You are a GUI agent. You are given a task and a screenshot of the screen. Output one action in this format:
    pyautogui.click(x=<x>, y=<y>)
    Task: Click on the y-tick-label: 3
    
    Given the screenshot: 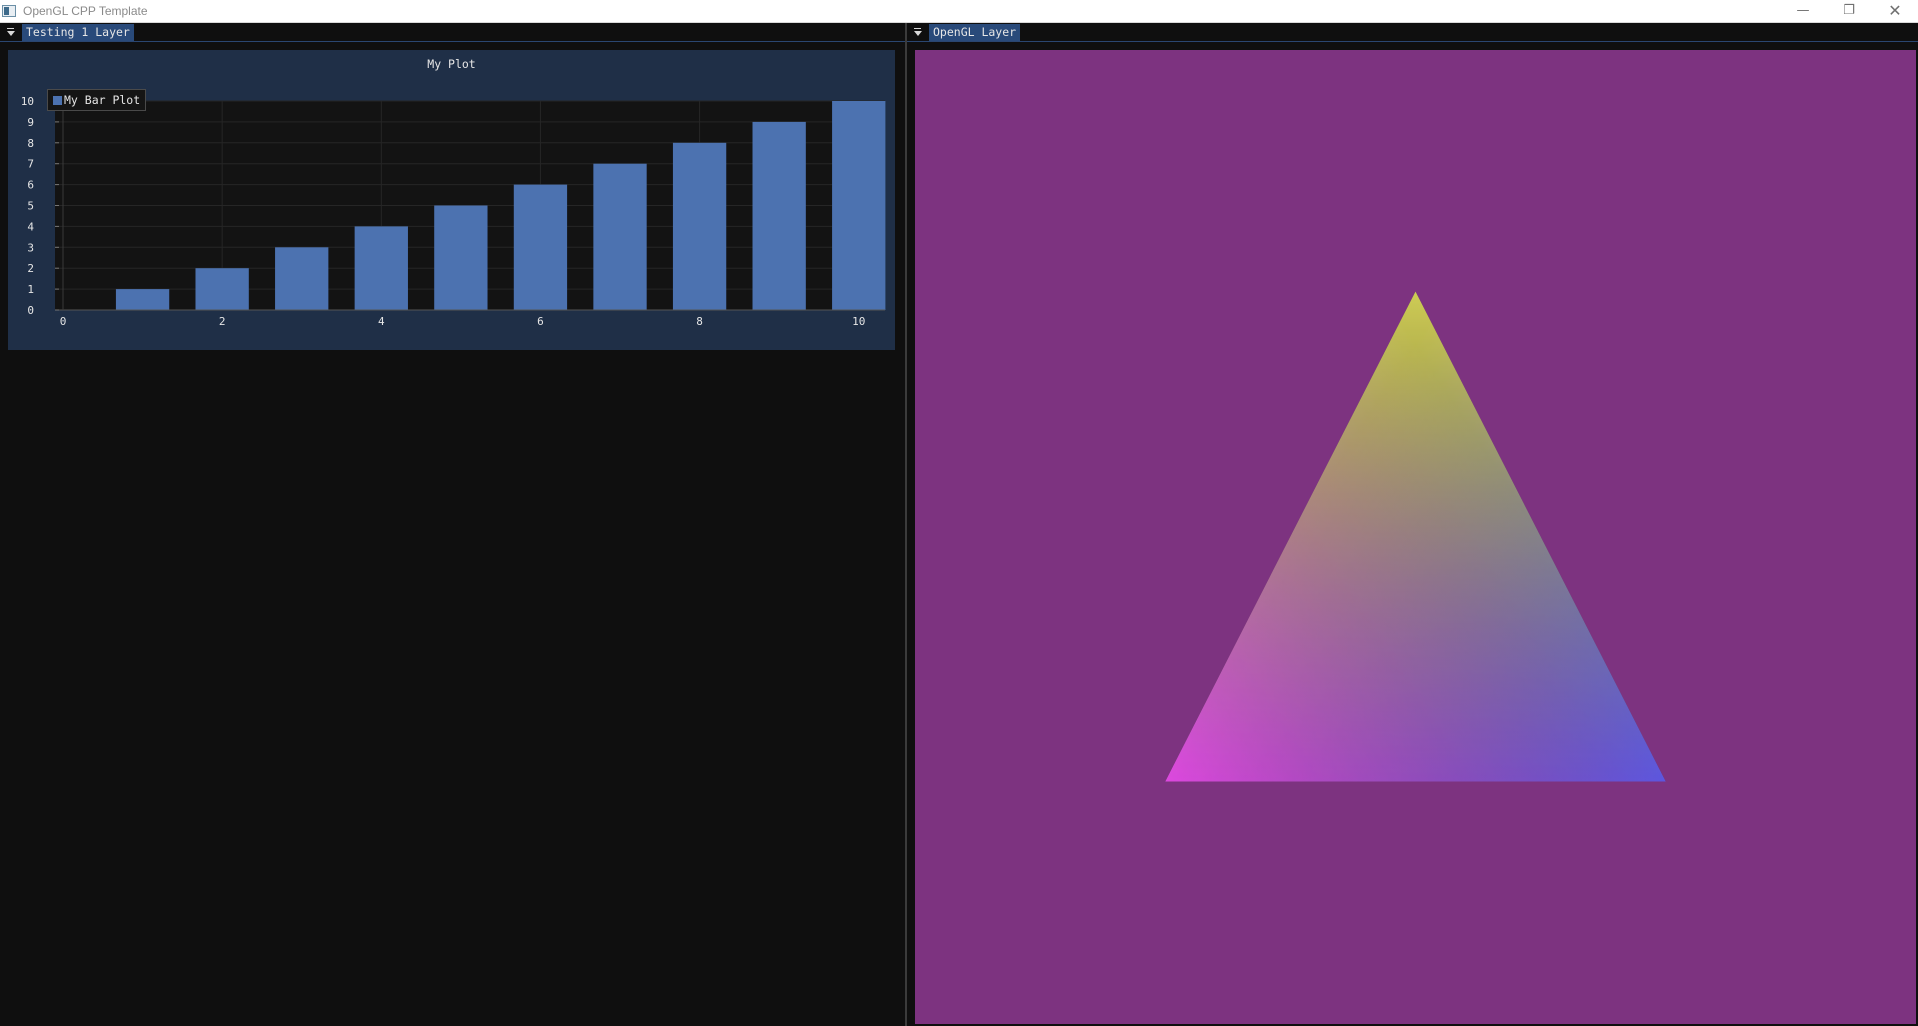 What is the action you would take?
    pyautogui.click(x=30, y=247)
    